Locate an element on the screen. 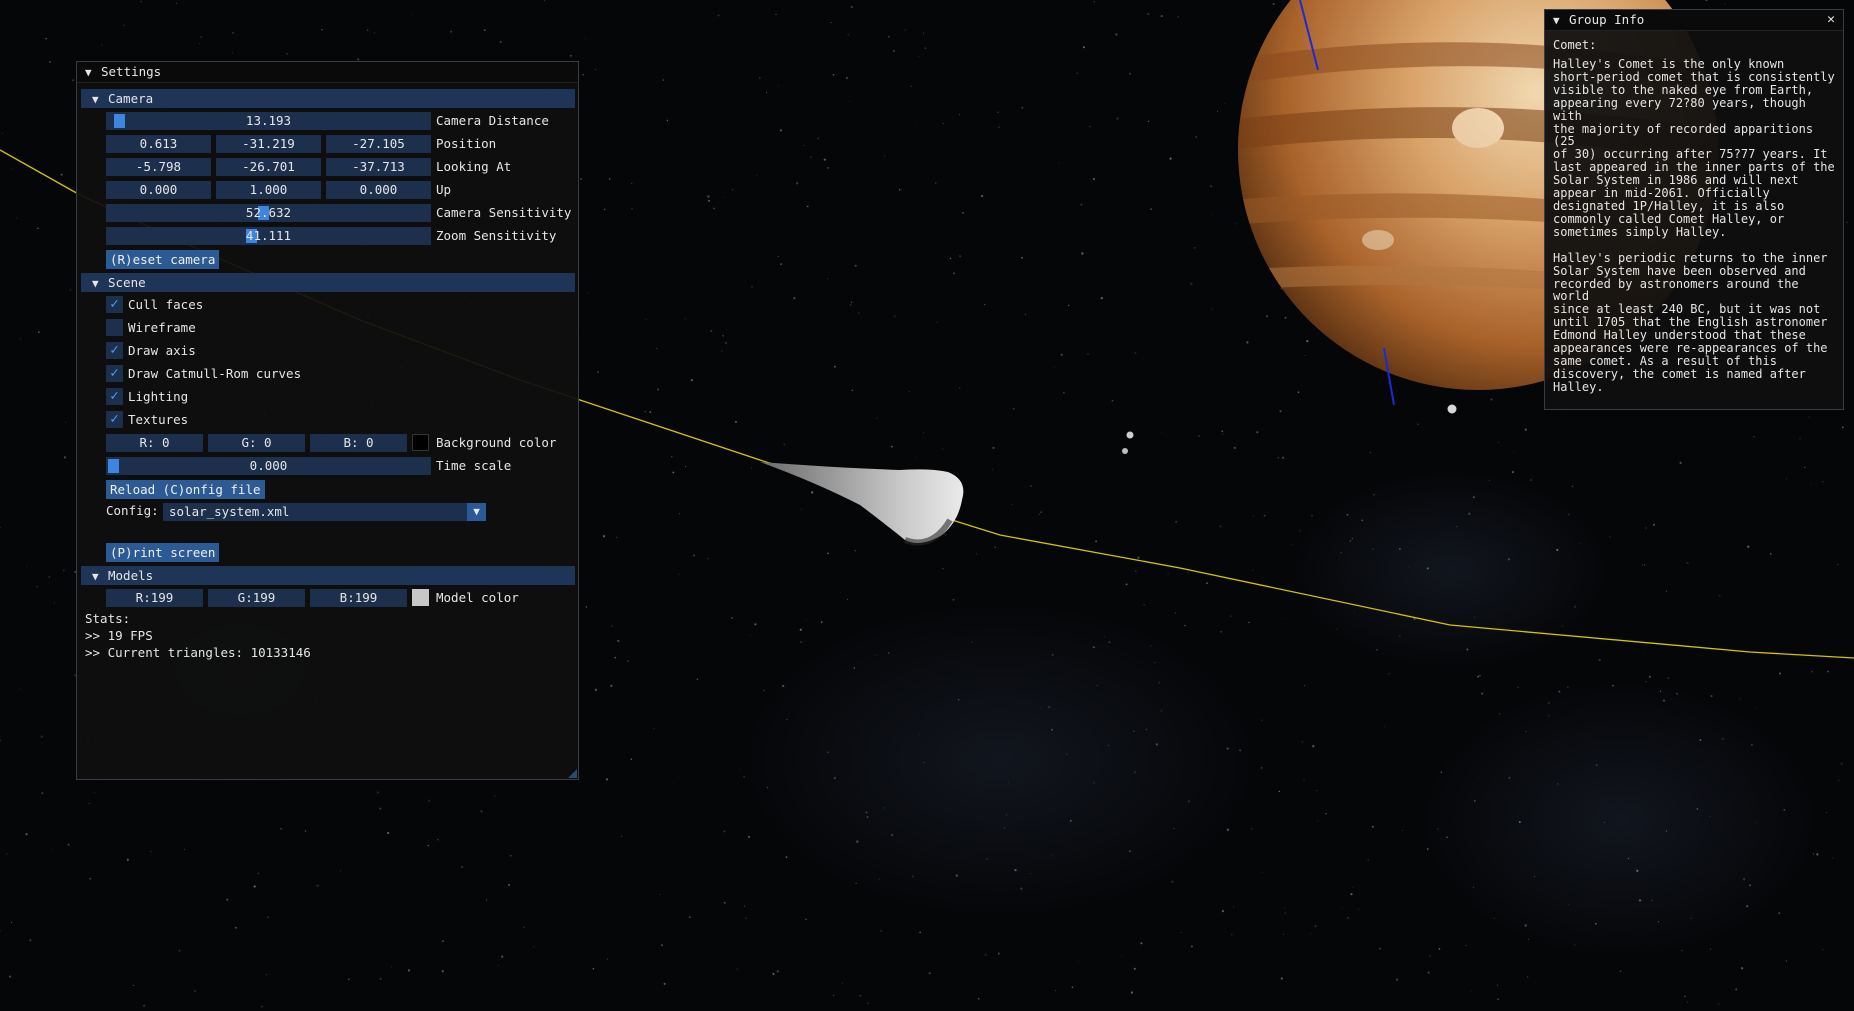 The width and height of the screenshot is (1854, 1011). background-r-field: R: 0 is located at coordinates (154, 443).